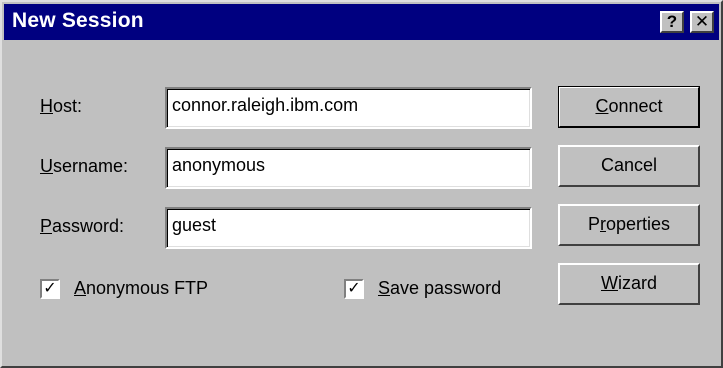 The image size is (723, 368). I want to click on connect-button: Connect, so click(629, 107).